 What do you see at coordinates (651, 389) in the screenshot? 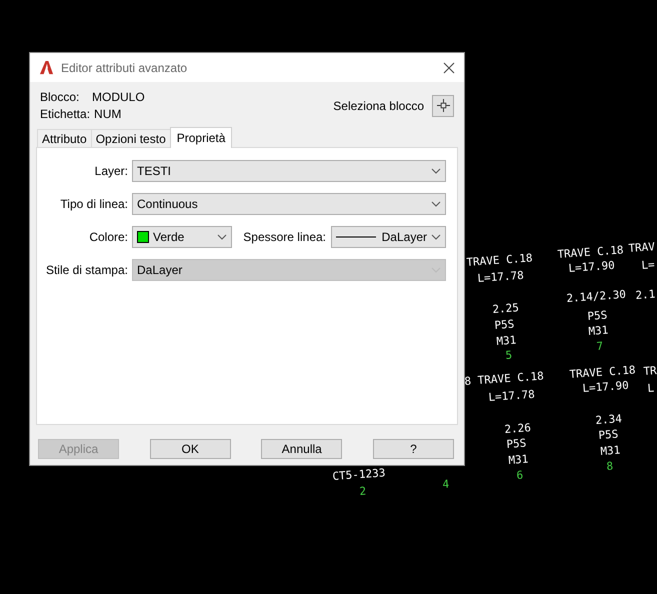
I see `drawing-label: L` at bounding box center [651, 389].